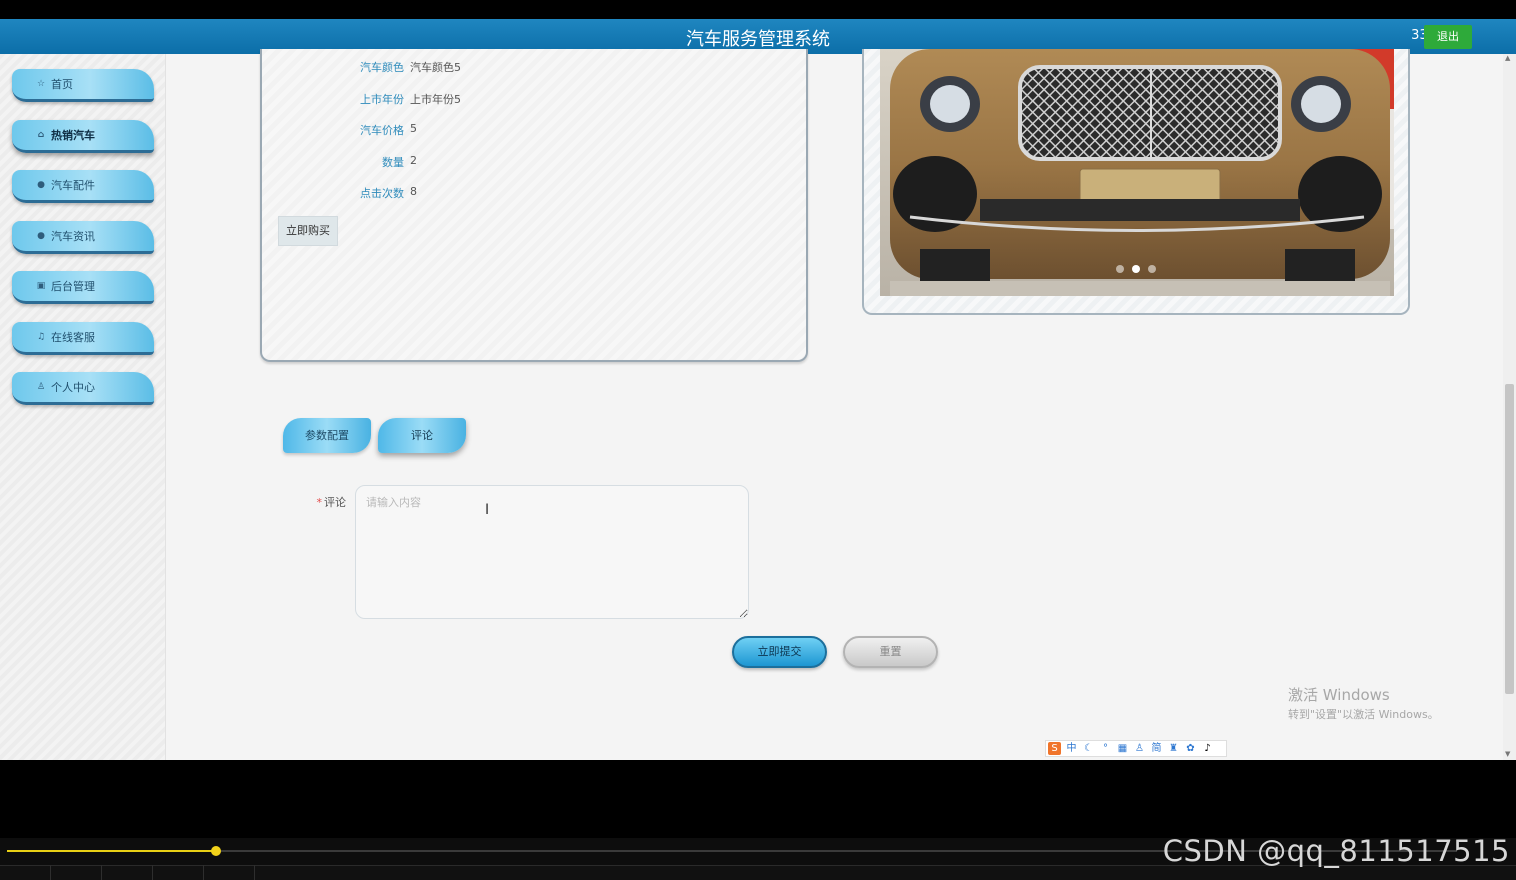 The image size is (1516, 880). What do you see at coordinates (111, 851) in the screenshot?
I see `progress-fill` at bounding box center [111, 851].